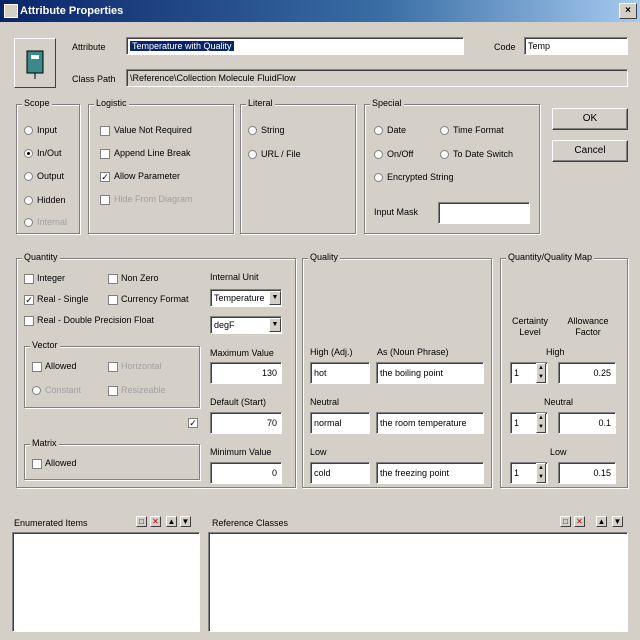  I want to click on max-value-input: 130, so click(246, 373).